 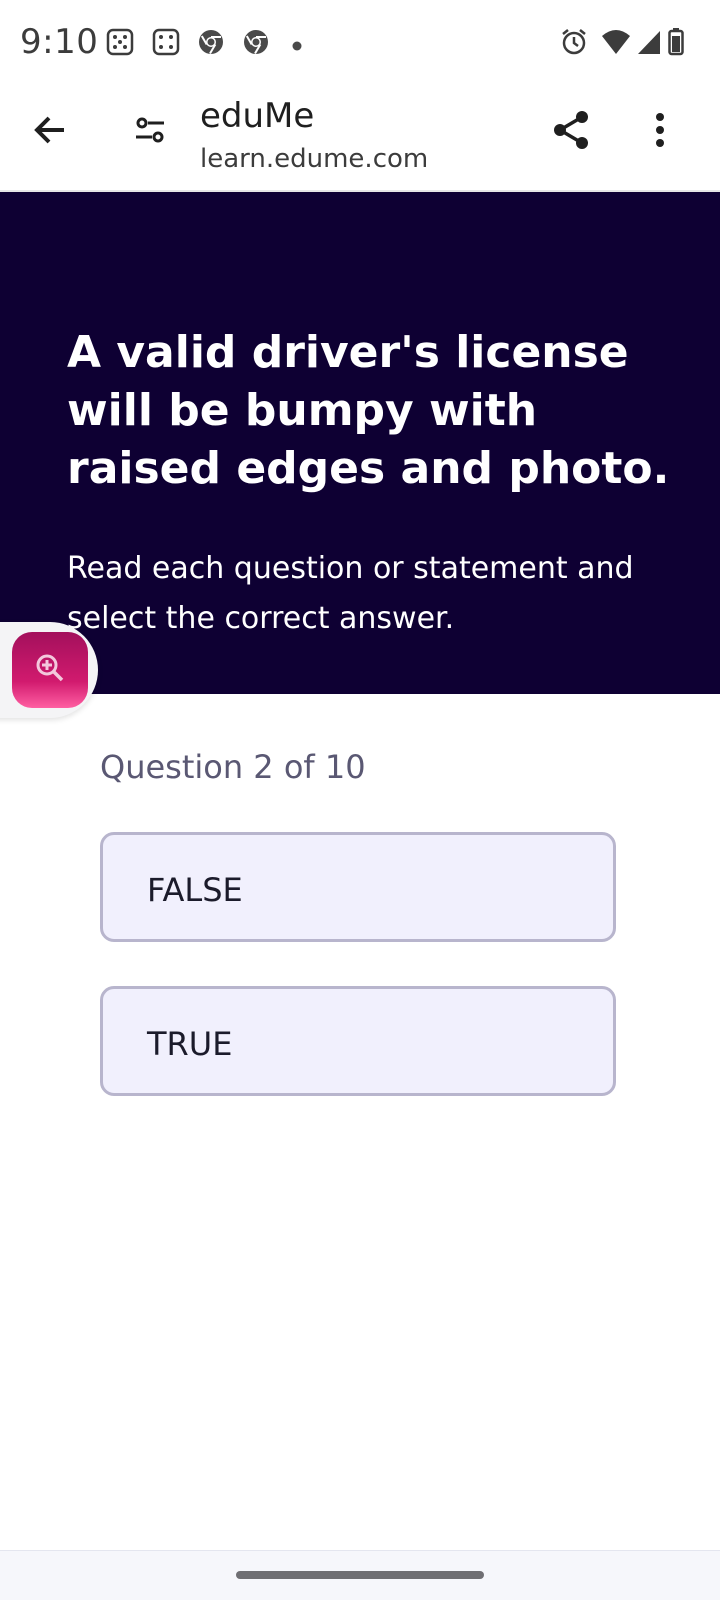 I want to click on zoom-button, so click(x=50, y=670).